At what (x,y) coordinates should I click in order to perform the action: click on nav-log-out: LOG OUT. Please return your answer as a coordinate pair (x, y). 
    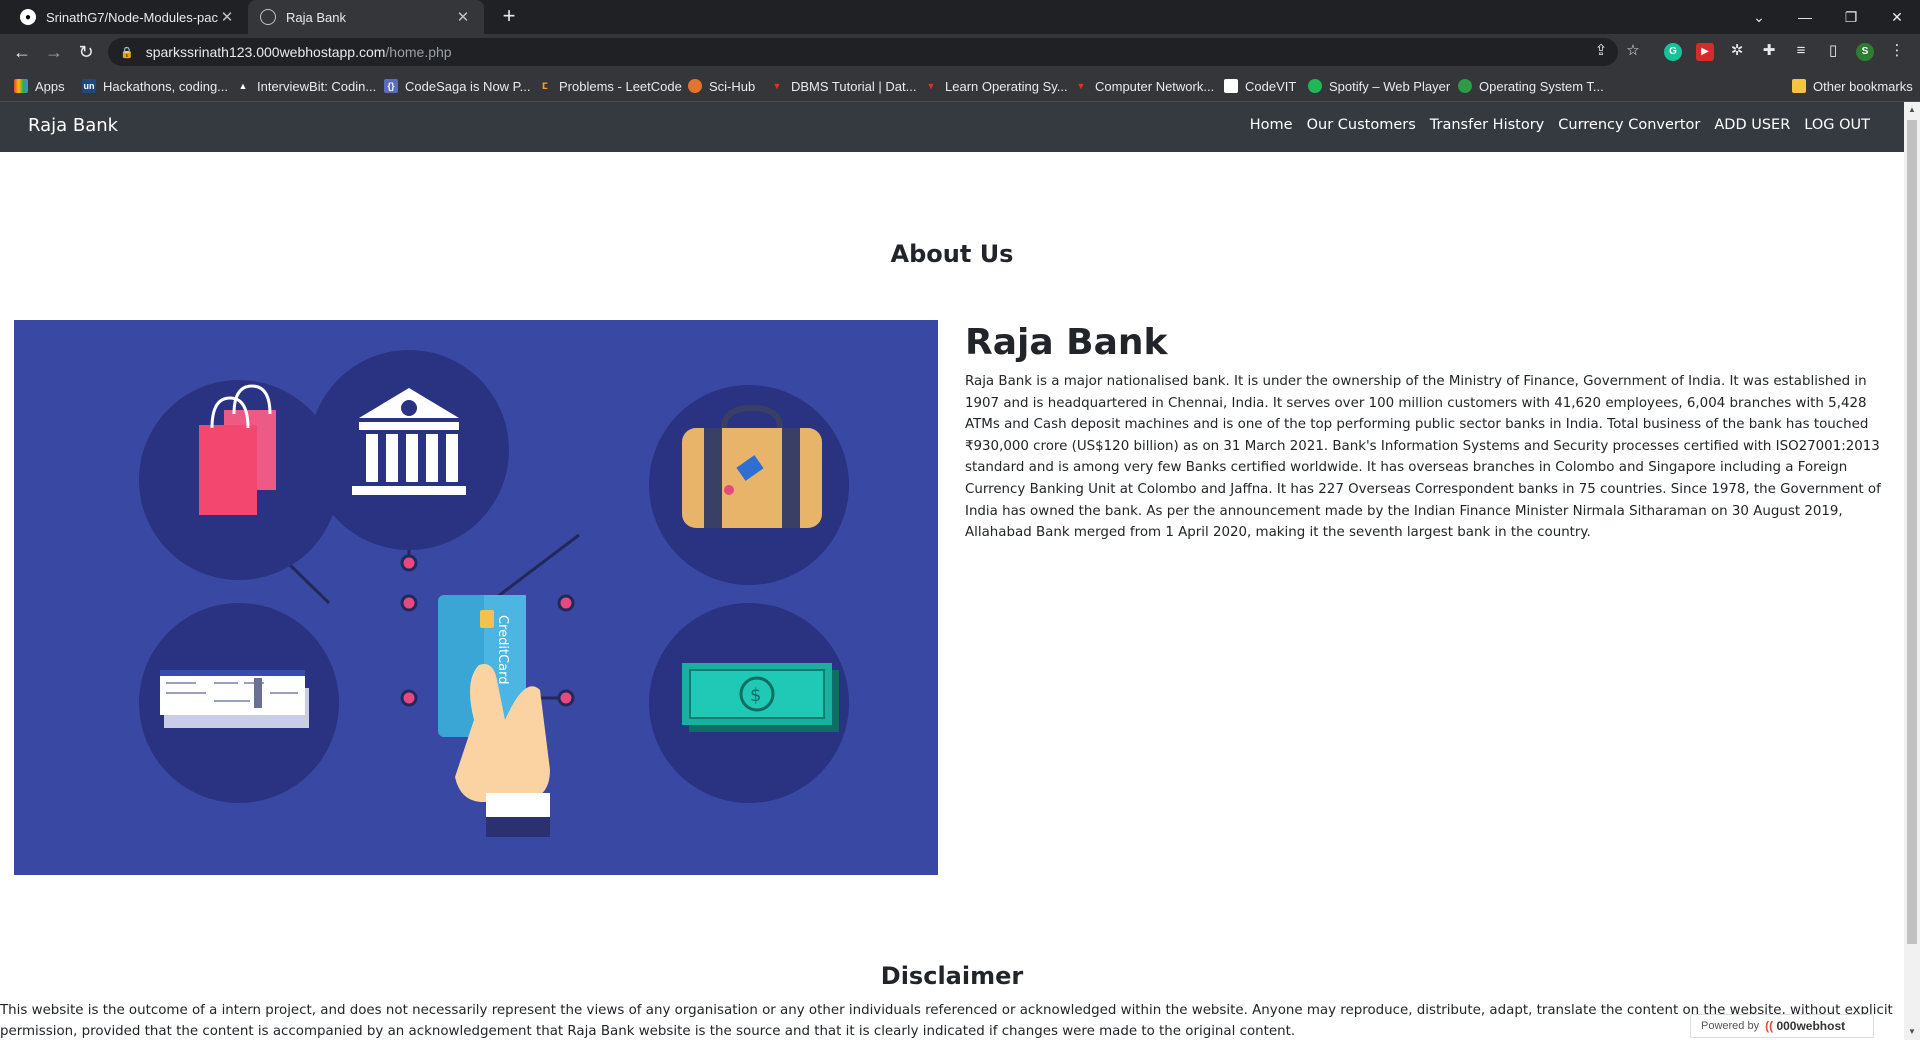
    Looking at the image, I should click on (1837, 125).